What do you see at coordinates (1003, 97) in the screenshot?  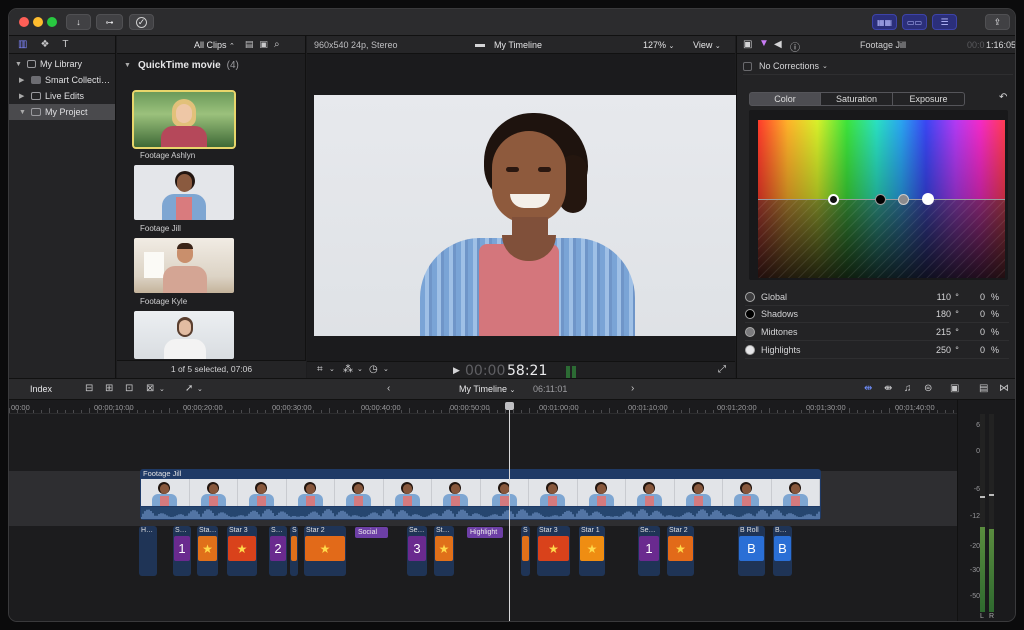 I see `reset-icon: ↶` at bounding box center [1003, 97].